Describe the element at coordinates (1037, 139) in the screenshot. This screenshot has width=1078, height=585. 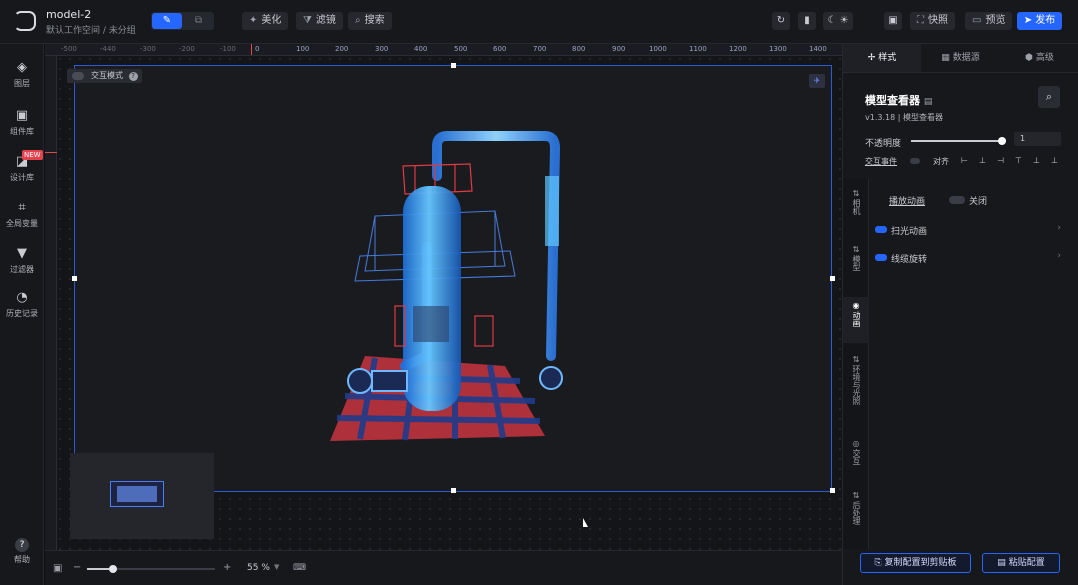
I see `opacity-input: 1` at that location.